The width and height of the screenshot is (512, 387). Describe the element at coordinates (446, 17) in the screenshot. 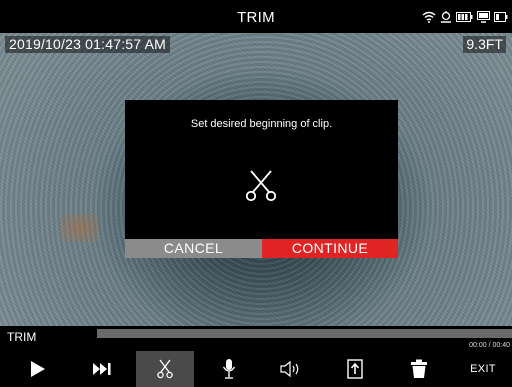

I see `gps-icon` at that location.